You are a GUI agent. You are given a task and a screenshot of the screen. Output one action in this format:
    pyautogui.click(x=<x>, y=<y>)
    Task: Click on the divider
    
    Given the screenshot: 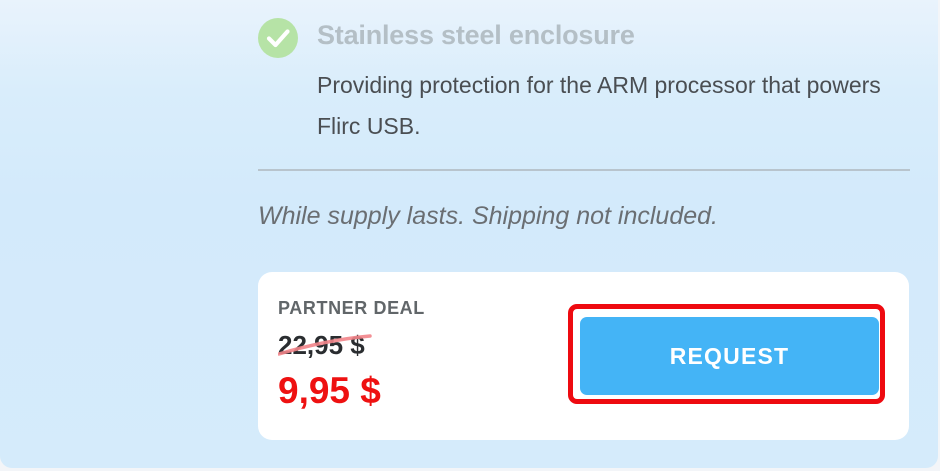 What is the action you would take?
    pyautogui.click(x=584, y=170)
    